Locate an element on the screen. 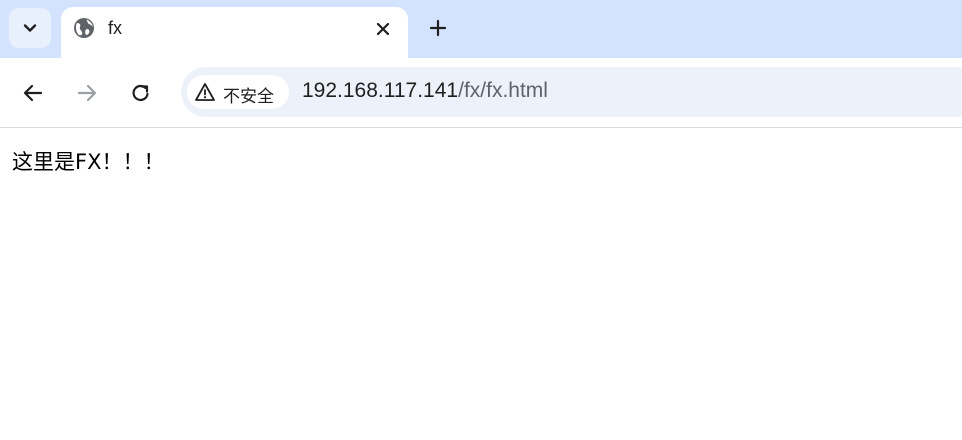 This screenshot has width=962, height=440. new-tab-button is located at coordinates (438, 28).